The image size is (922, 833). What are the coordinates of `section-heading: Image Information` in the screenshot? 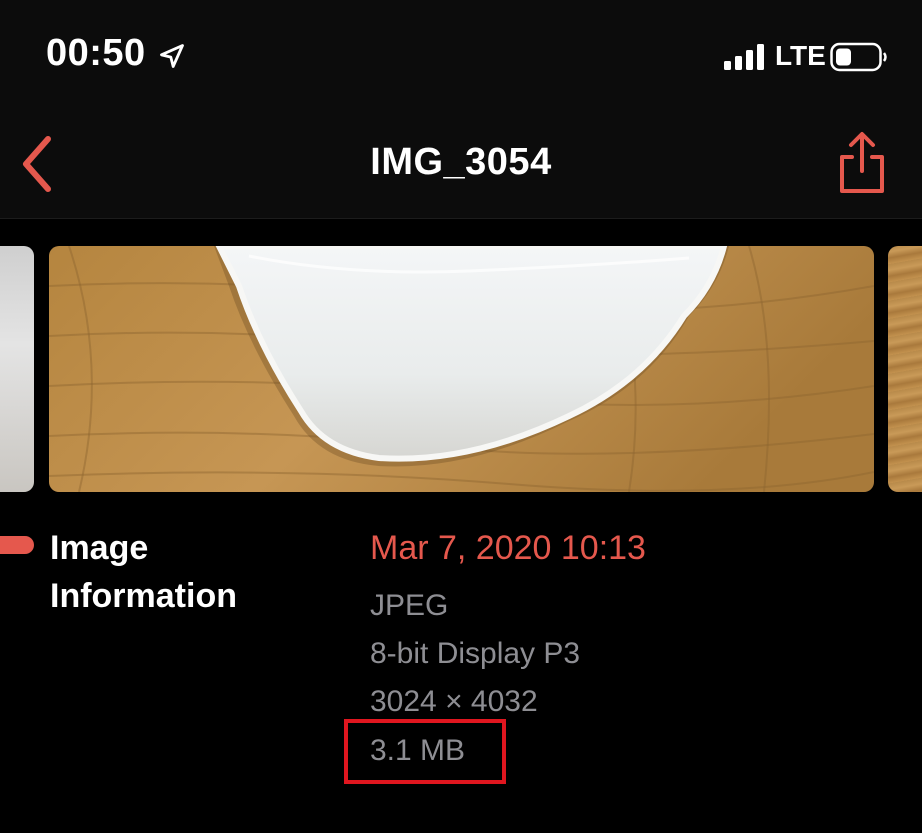 It's located at (143, 572).